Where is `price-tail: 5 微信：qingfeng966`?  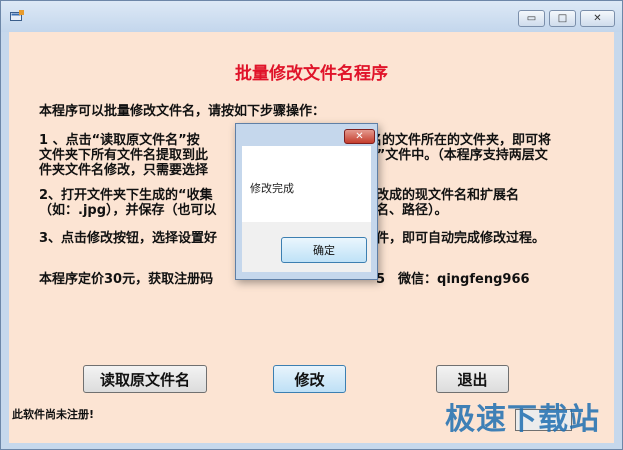 price-tail: 5 微信：qingfeng966 is located at coordinates (453, 279).